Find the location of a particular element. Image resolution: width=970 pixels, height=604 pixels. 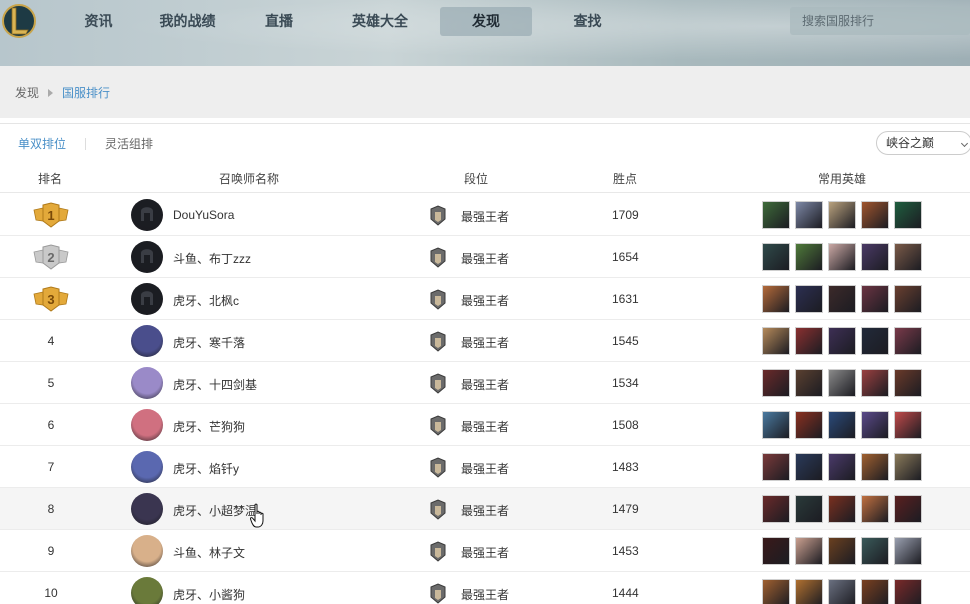

summoner-name: 斗鱼、林子文 is located at coordinates (209, 552).